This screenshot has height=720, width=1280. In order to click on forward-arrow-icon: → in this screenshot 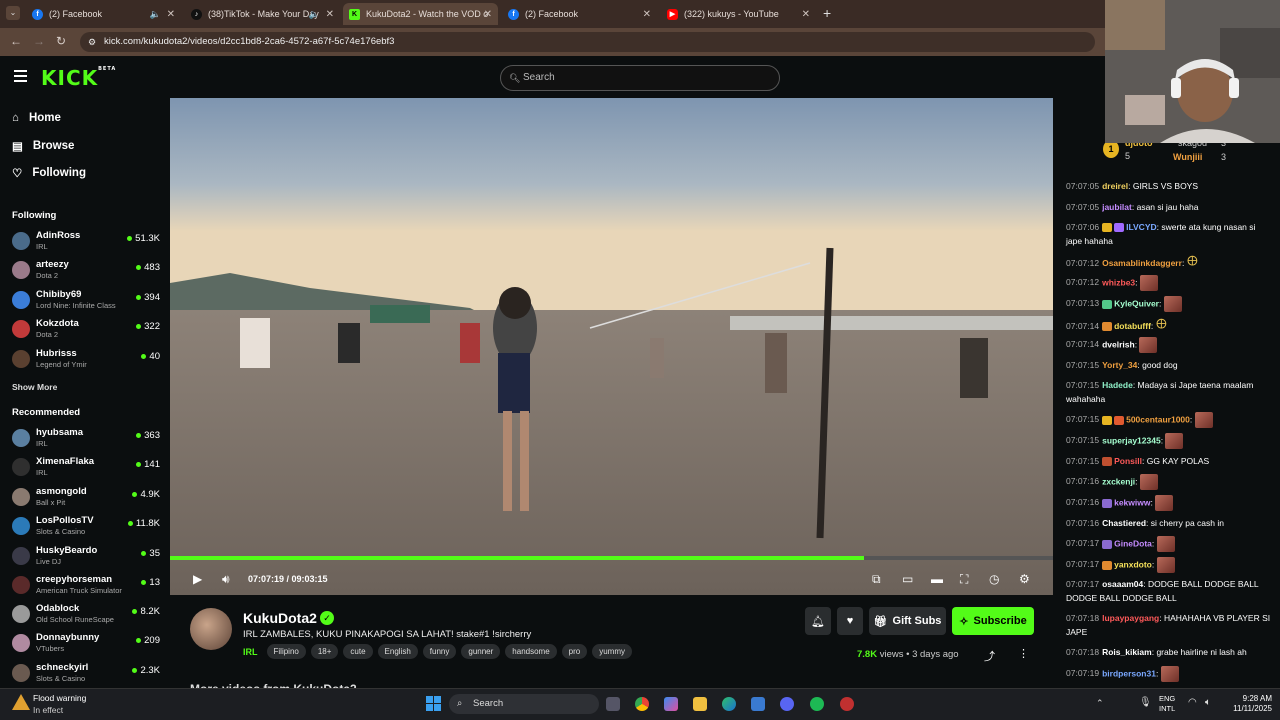, I will do `click(39, 41)`.